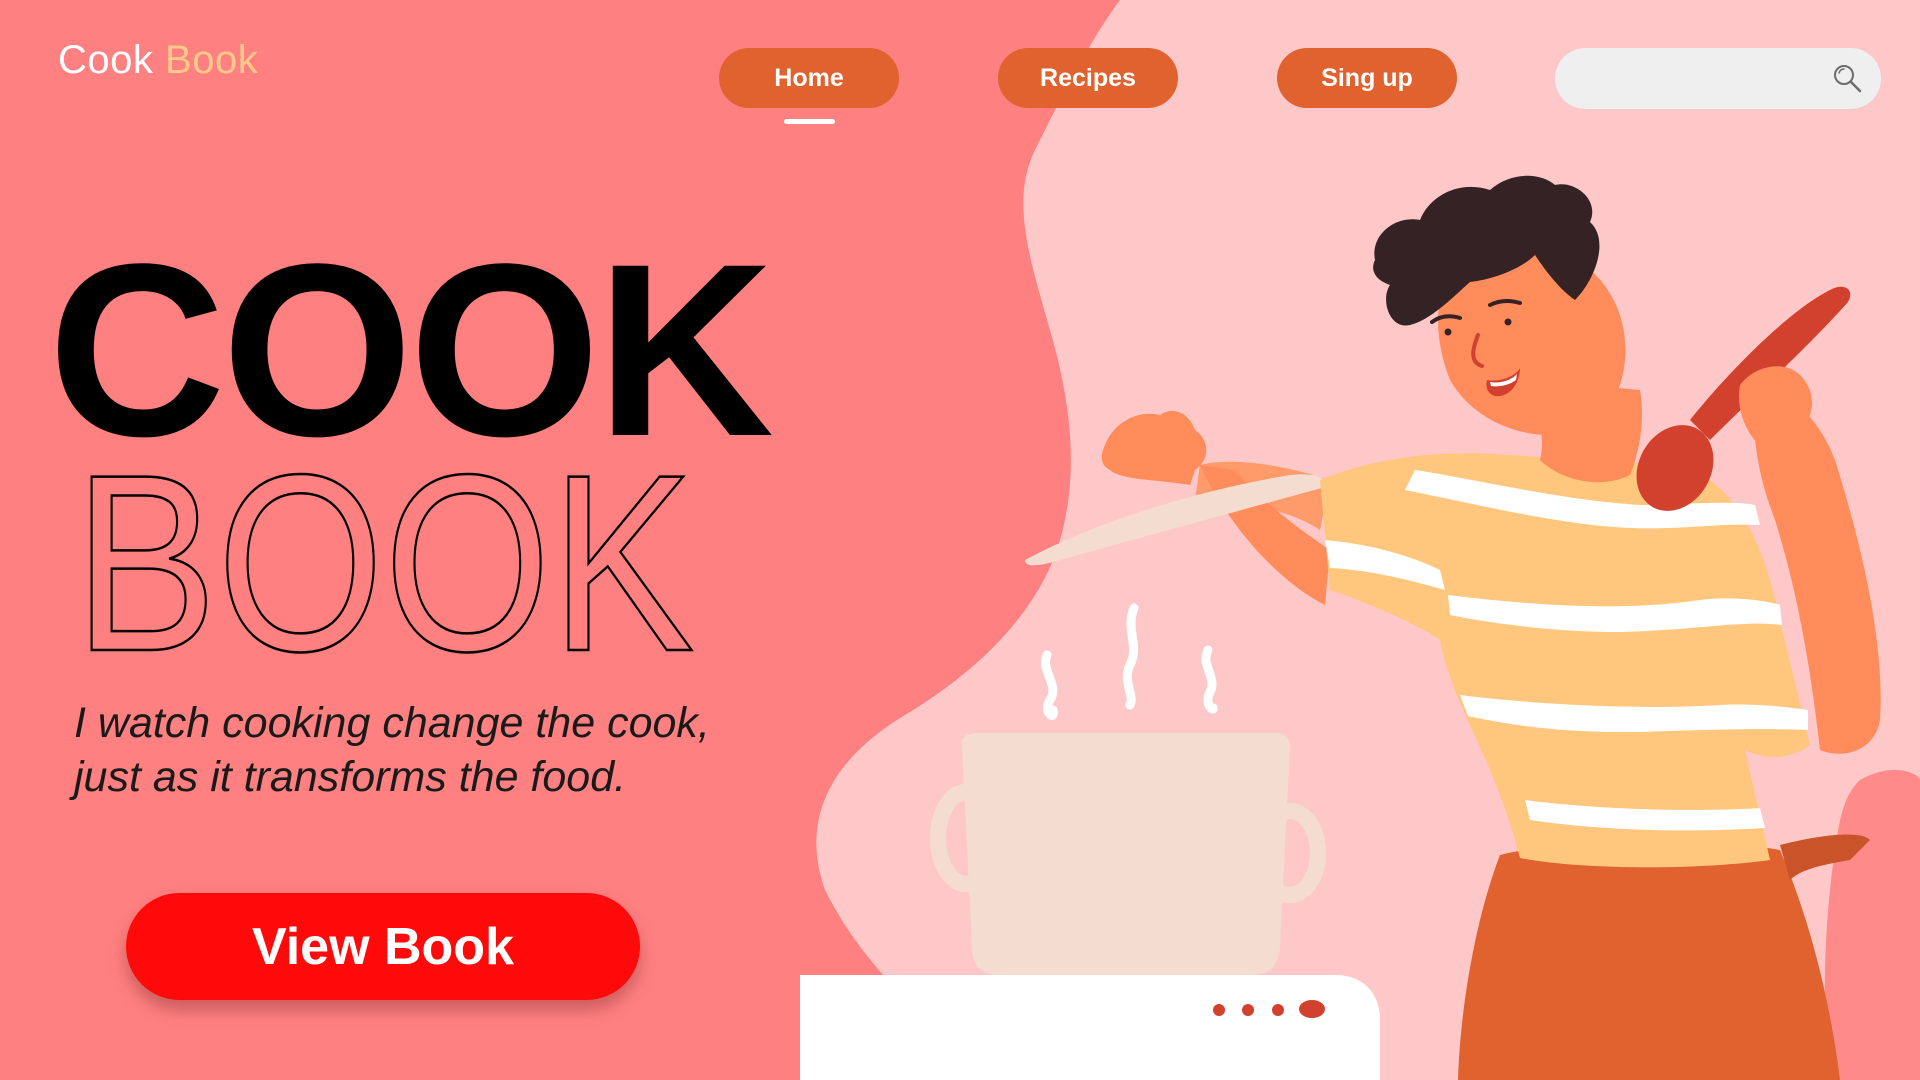 The image size is (1920, 1080). What do you see at coordinates (1128, 854) in the screenshot?
I see `cooking-pot` at bounding box center [1128, 854].